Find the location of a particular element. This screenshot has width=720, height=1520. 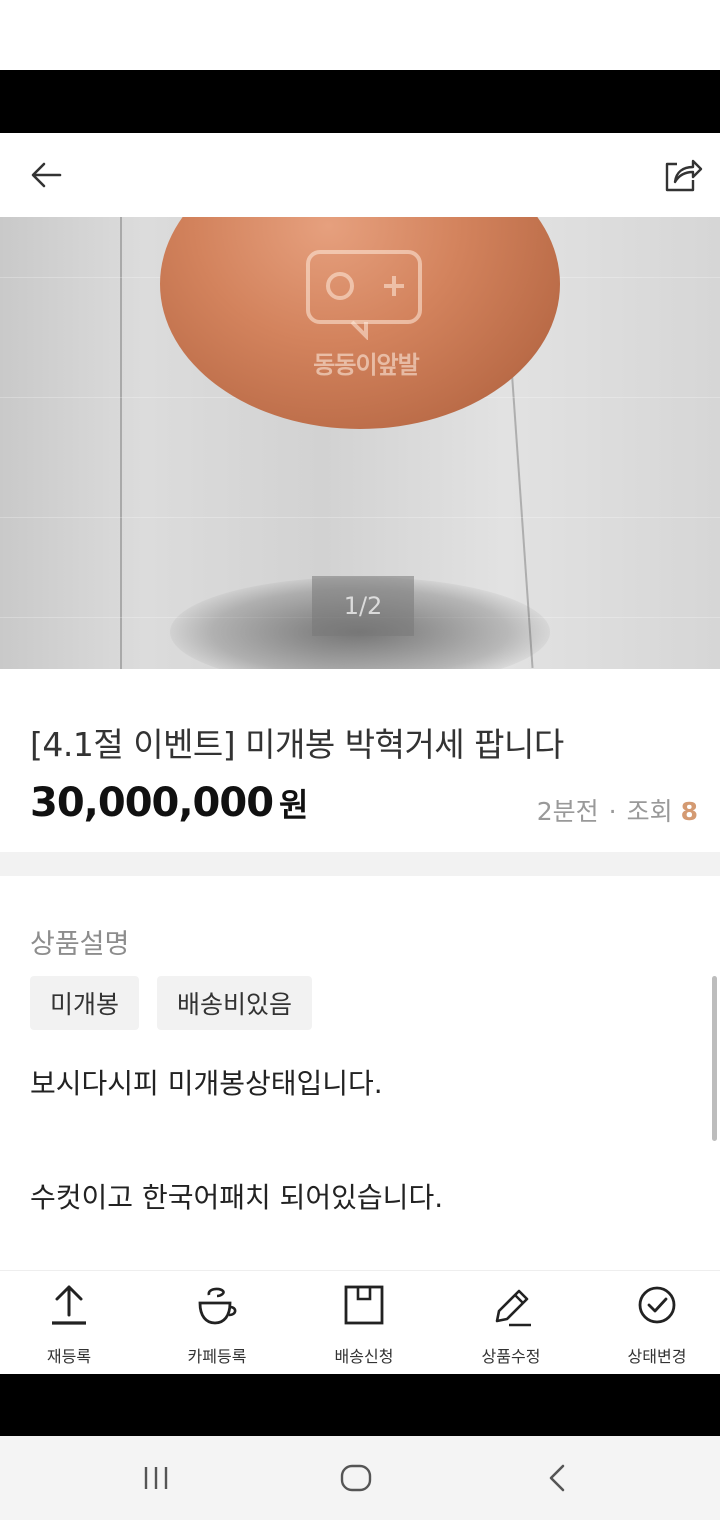

watermark-text: 동동이앞발 is located at coordinates (366, 365).